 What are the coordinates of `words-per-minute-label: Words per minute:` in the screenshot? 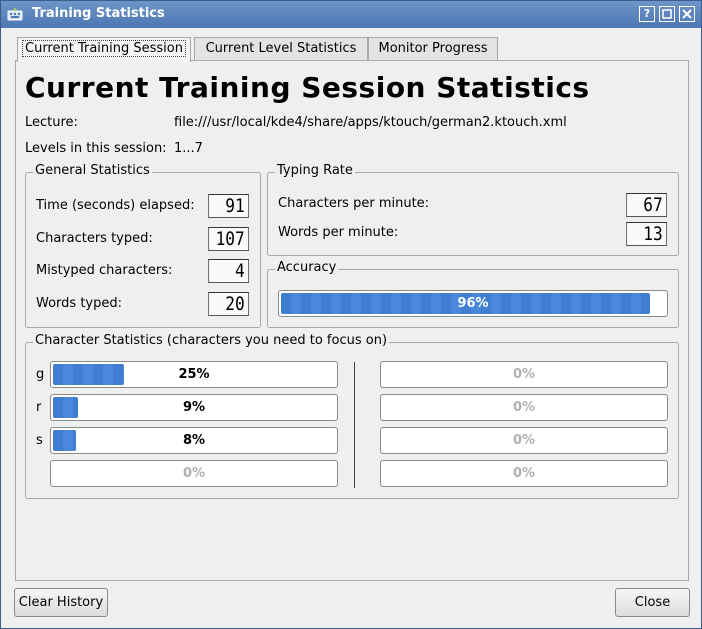 It's located at (338, 232).